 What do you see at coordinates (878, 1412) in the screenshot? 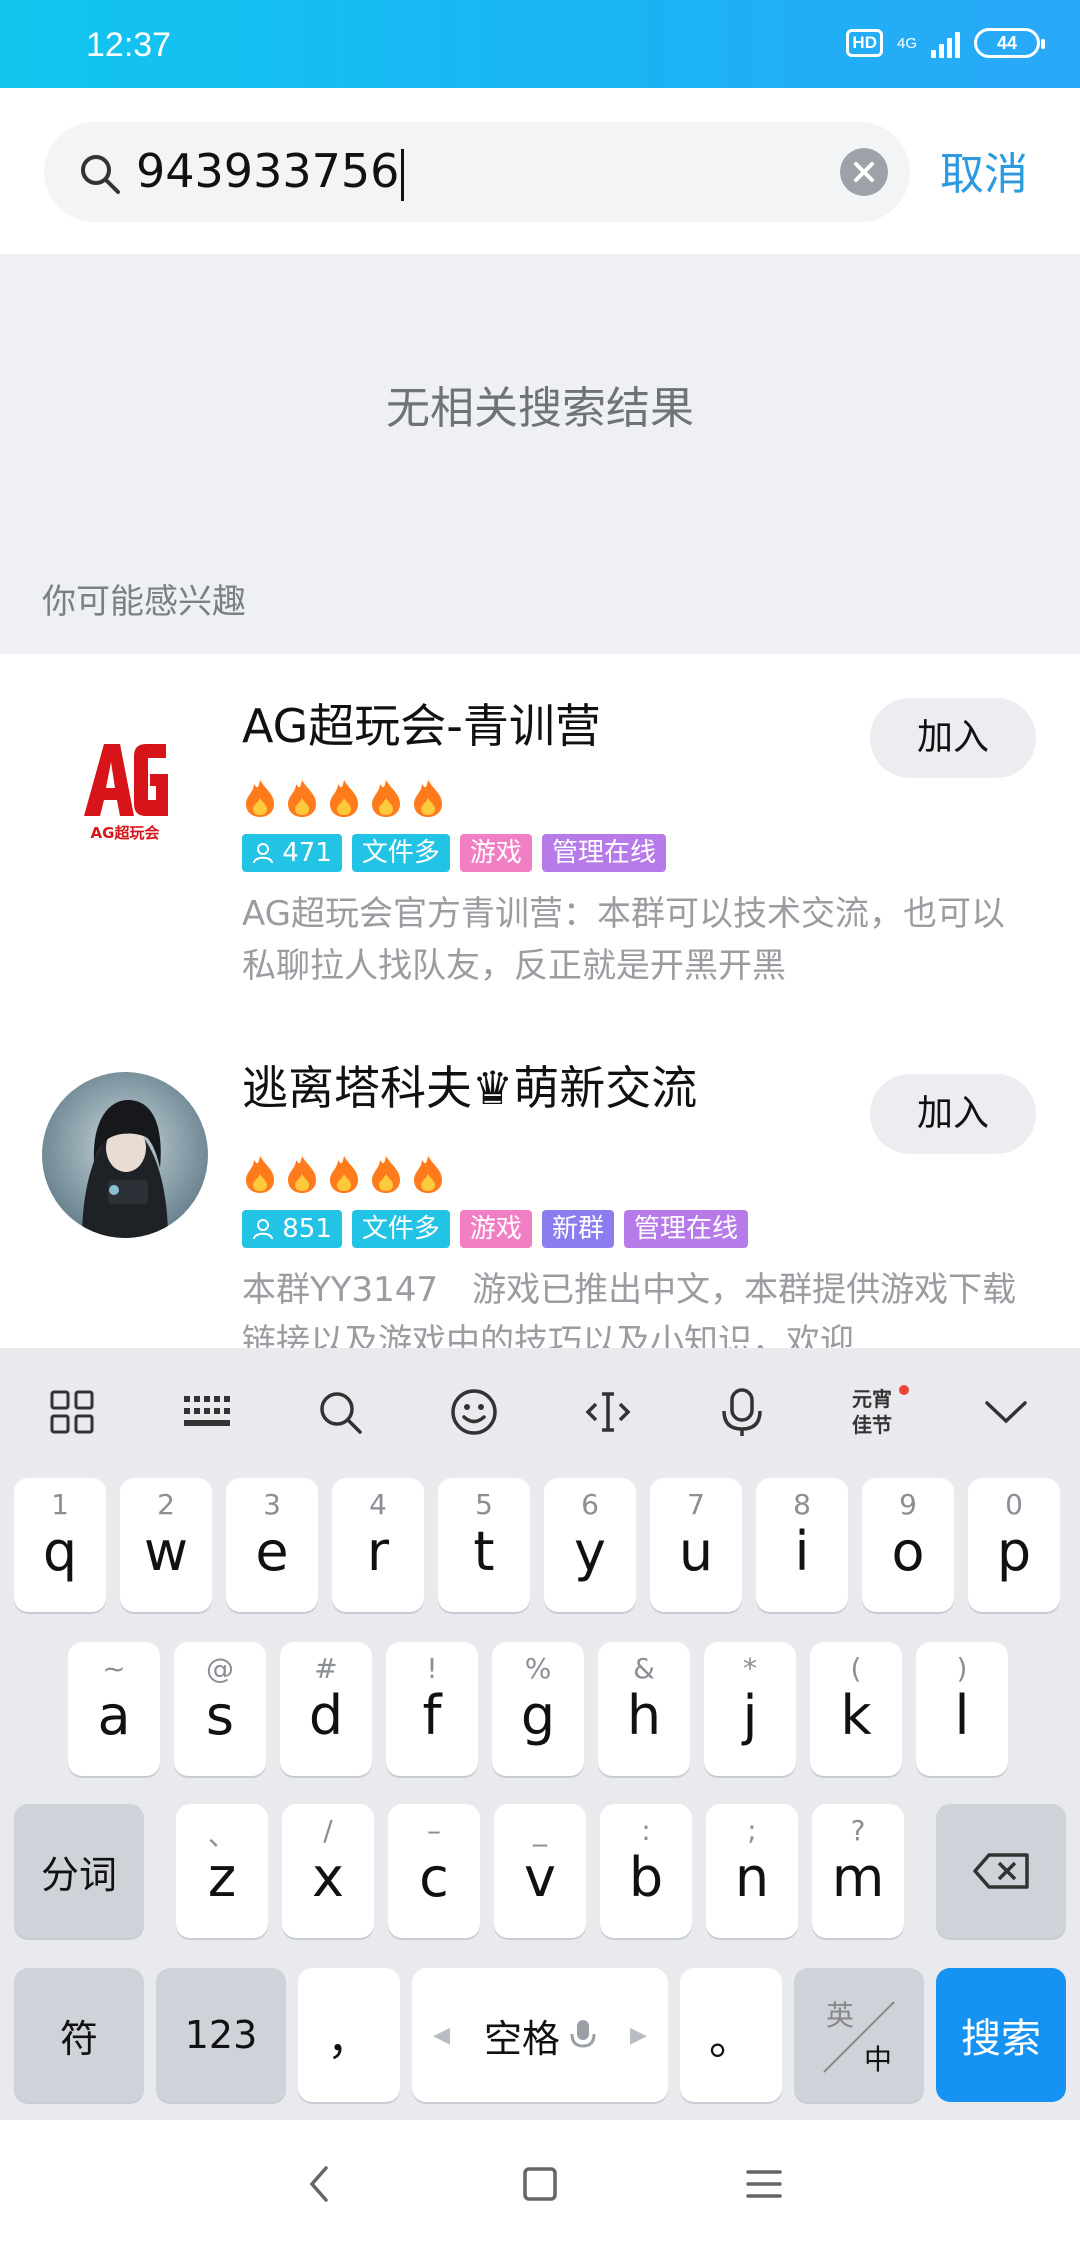
I see `festival-logo-icon: 元宵 佳节` at bounding box center [878, 1412].